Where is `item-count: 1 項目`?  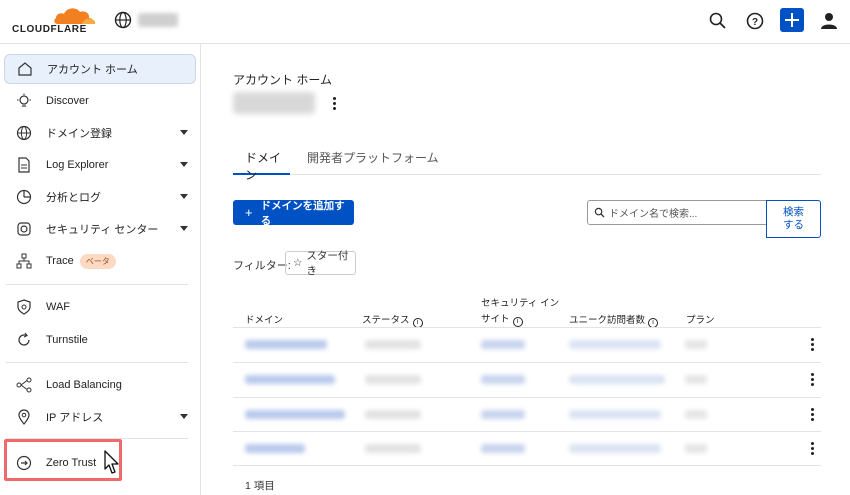 item-count: 1 項目 is located at coordinates (260, 486).